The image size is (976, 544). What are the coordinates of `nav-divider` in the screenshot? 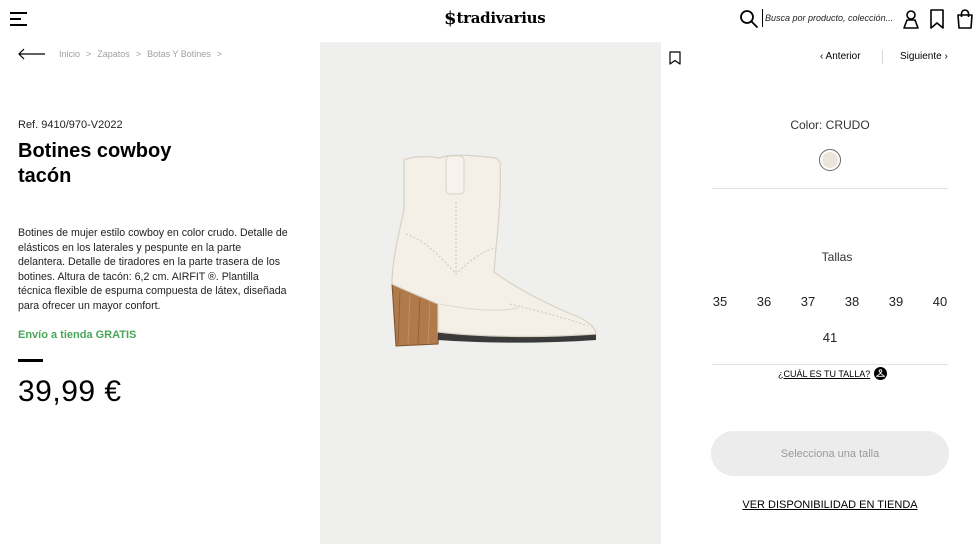 It's located at (882, 57).